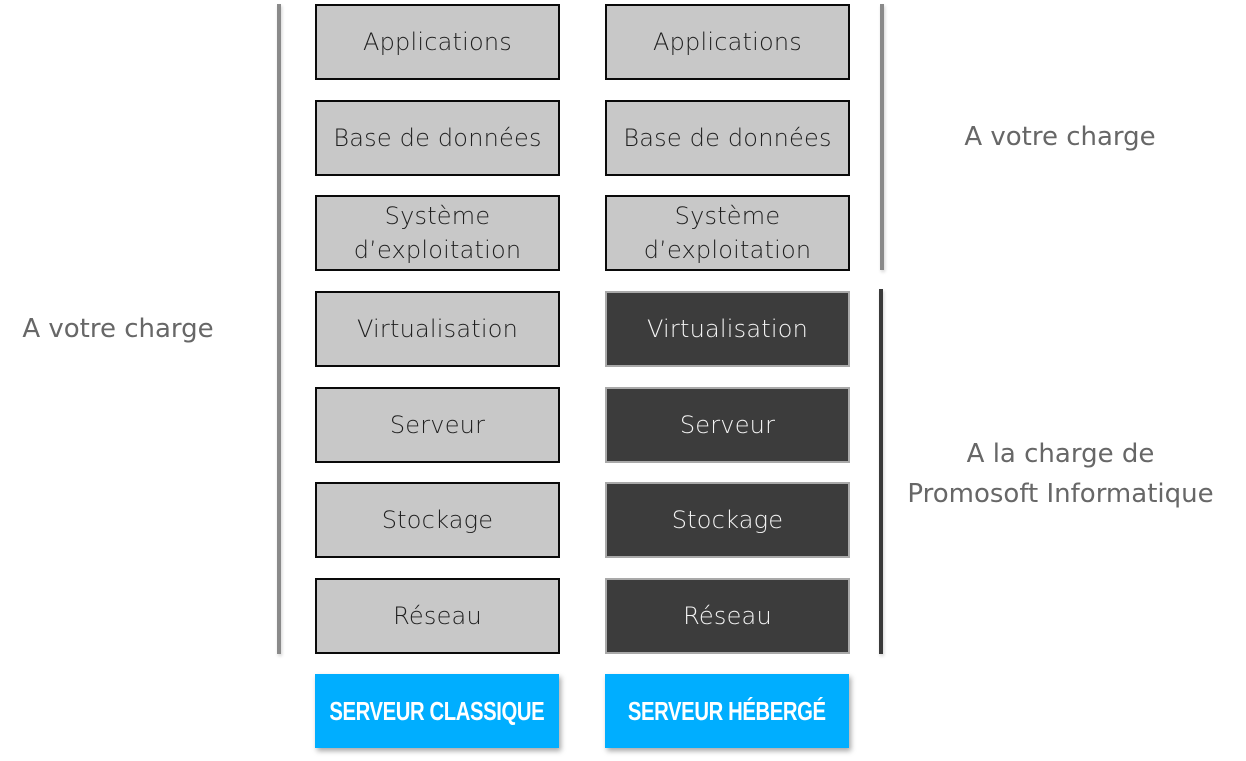 The width and height of the screenshot is (1246, 761). I want to click on right-bottom-bracket-line, so click(881, 471).